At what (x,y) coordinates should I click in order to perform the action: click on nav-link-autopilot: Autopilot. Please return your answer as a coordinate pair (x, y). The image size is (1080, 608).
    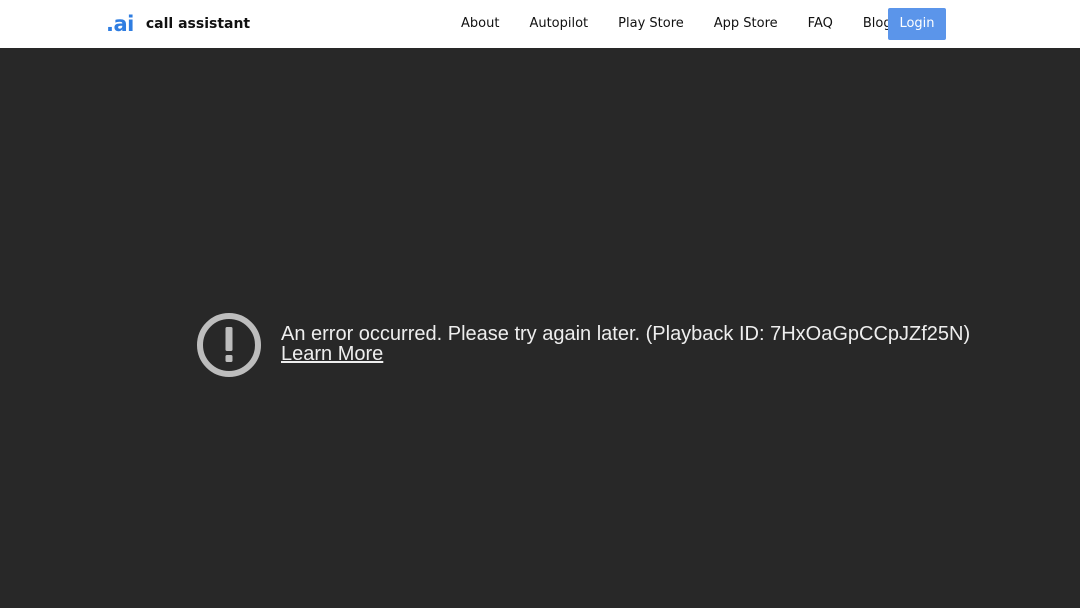
    Looking at the image, I should click on (558, 24).